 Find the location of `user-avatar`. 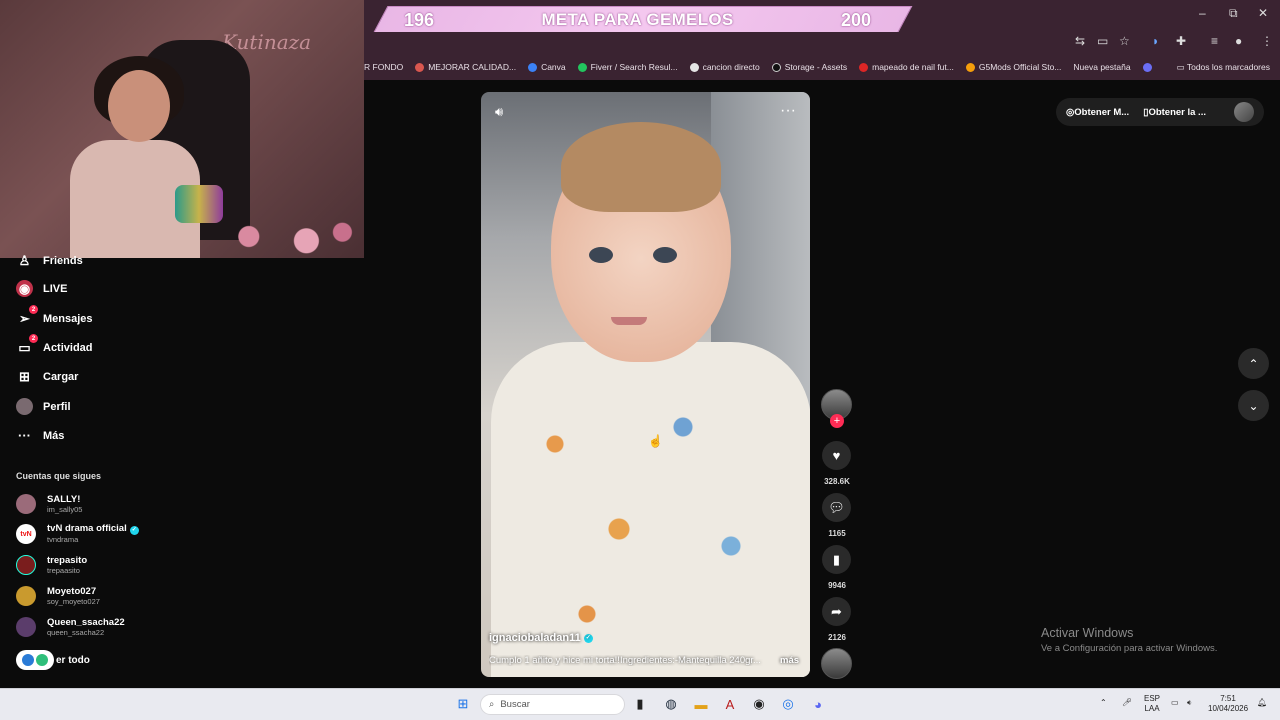

user-avatar is located at coordinates (1244, 112).